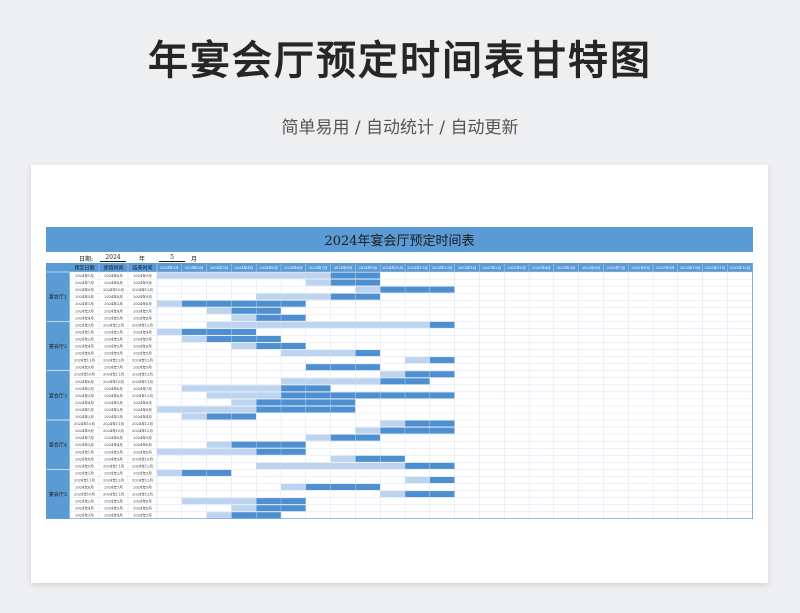 The image size is (800, 613). What do you see at coordinates (715, 267) in the screenshot?
I see `month-header: 2025年11月` at bounding box center [715, 267].